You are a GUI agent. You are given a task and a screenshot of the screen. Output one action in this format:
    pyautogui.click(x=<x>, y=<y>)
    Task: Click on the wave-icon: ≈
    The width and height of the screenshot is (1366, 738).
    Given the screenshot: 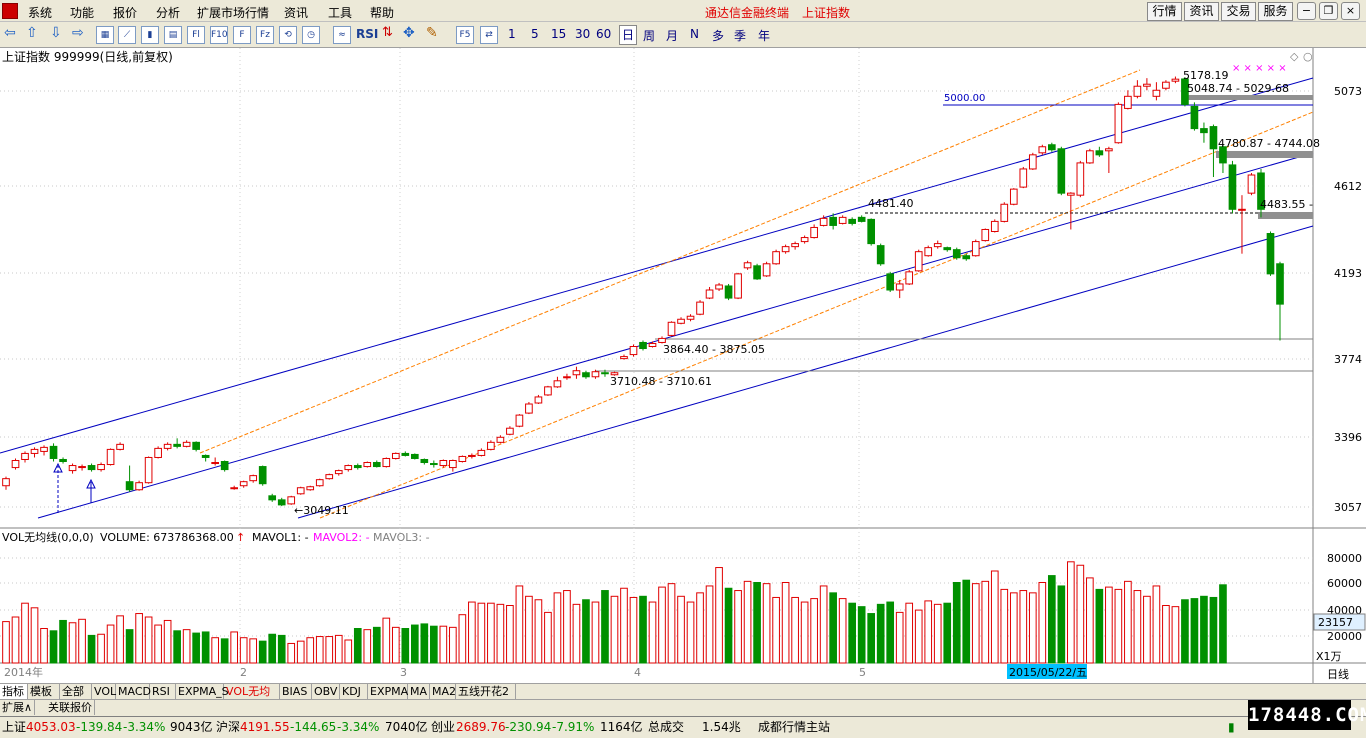 What is the action you would take?
    pyautogui.click(x=342, y=35)
    